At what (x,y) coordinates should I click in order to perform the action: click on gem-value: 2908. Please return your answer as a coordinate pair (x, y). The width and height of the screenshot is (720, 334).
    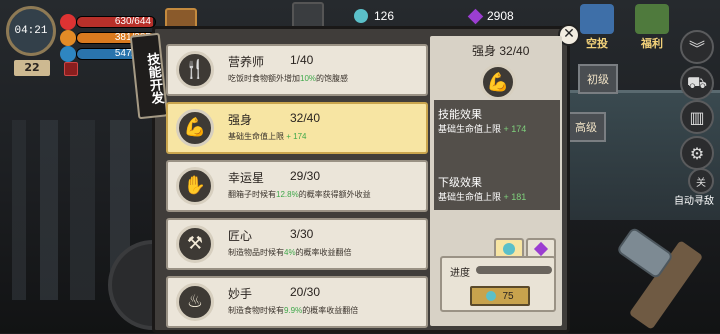
    Looking at the image, I should click on (500, 16).